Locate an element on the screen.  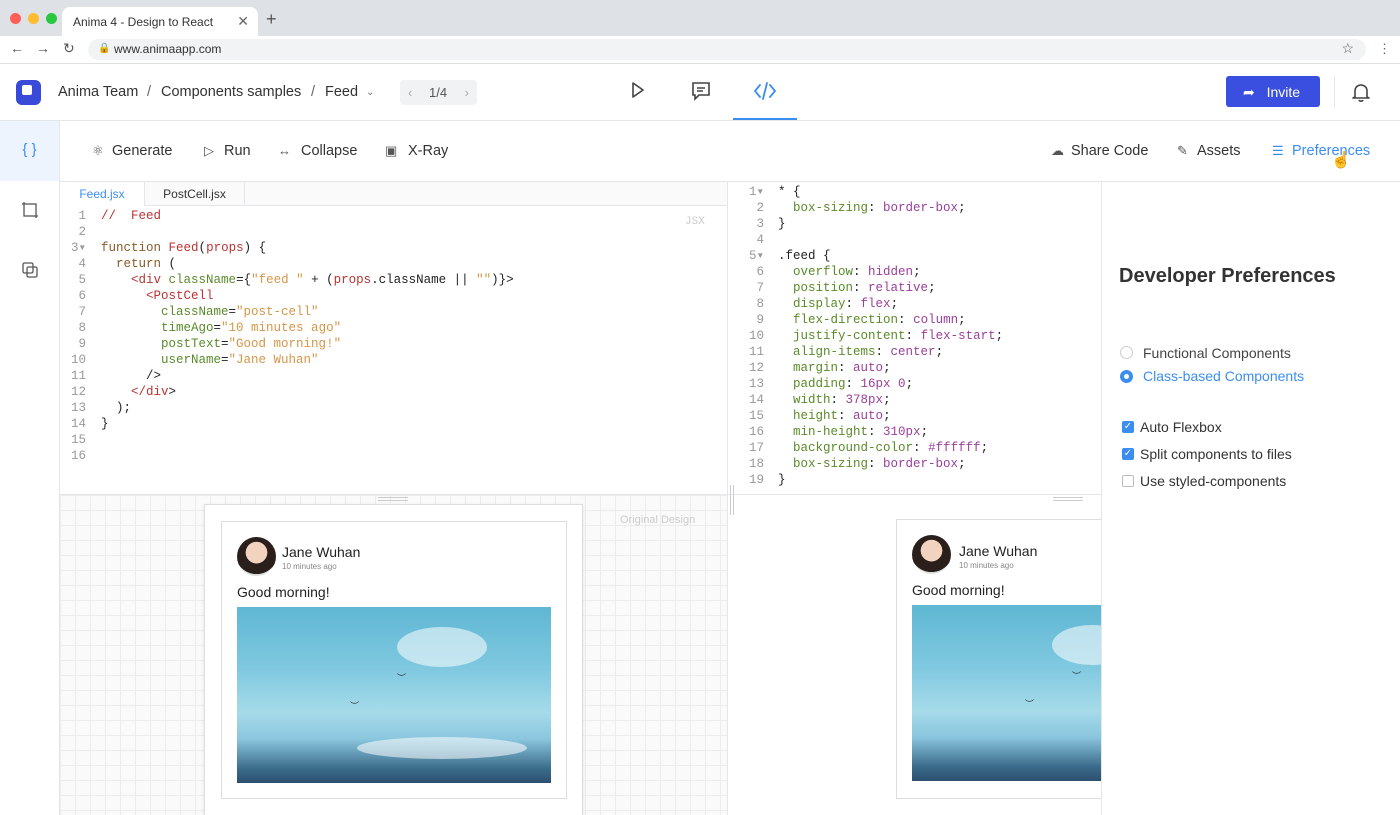
line-number: 3▾ is located at coordinates (78, 248).